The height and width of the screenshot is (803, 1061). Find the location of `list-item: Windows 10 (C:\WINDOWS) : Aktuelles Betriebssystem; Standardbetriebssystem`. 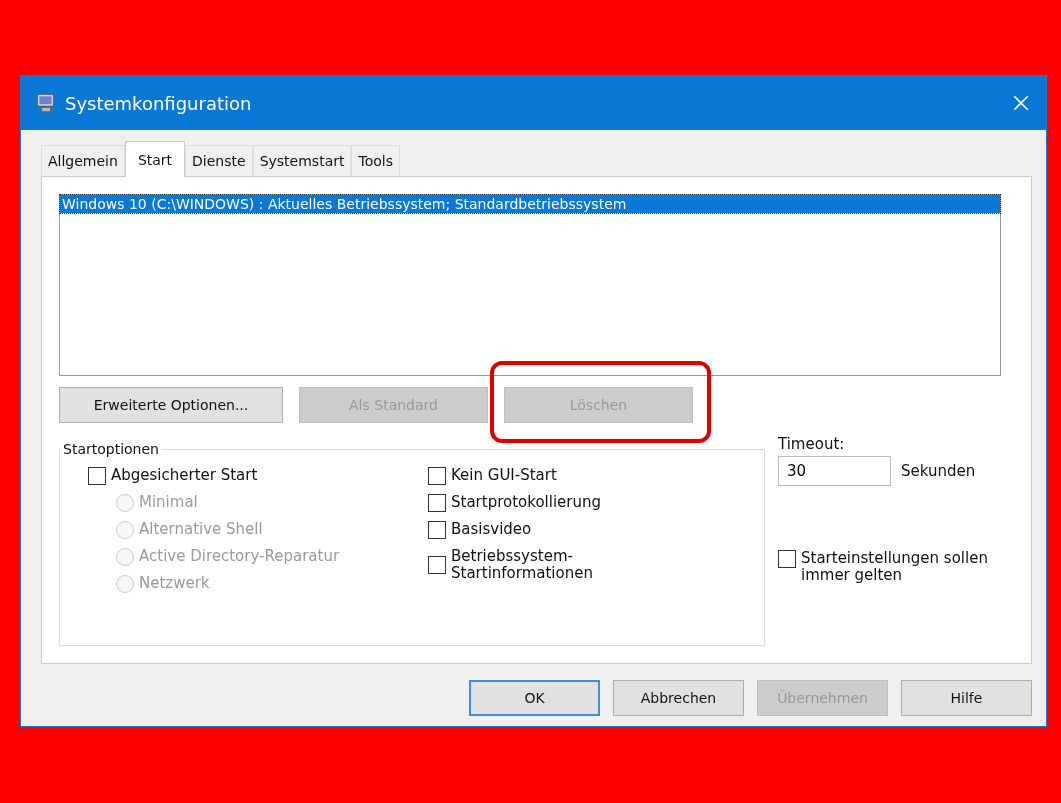

list-item: Windows 10 (C:\WINDOWS) : Aktuelles Betriebssystem; Standardbetriebssystem is located at coordinates (530, 204).